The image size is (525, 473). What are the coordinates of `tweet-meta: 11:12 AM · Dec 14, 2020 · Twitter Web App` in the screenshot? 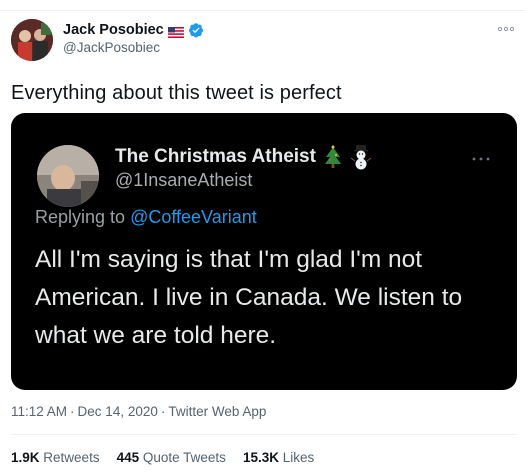 It's located at (138, 411).